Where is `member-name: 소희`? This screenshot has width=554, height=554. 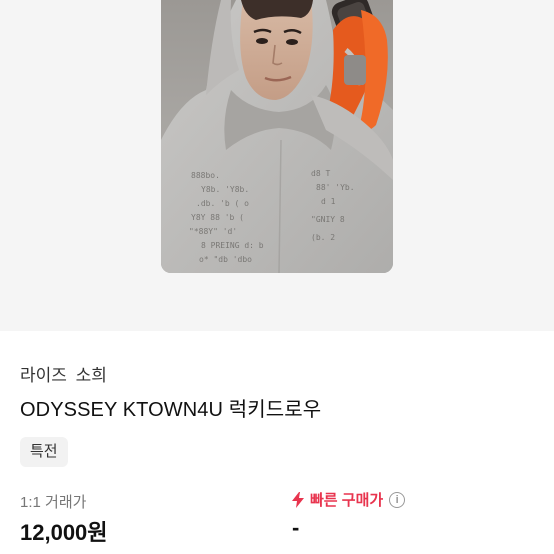
member-name: 소희 is located at coordinates (91, 375).